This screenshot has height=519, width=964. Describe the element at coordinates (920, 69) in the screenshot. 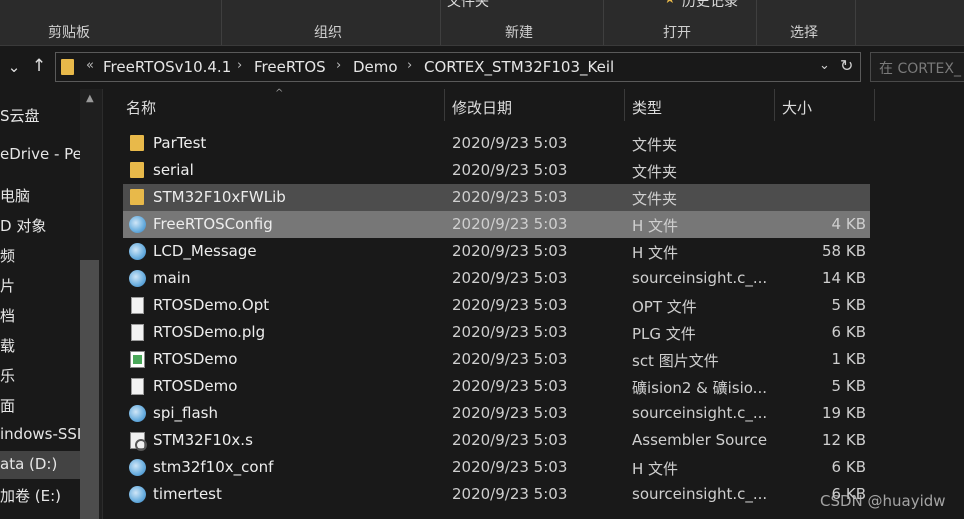

I see `search-placeholder: 在 CORTEX_` at that location.